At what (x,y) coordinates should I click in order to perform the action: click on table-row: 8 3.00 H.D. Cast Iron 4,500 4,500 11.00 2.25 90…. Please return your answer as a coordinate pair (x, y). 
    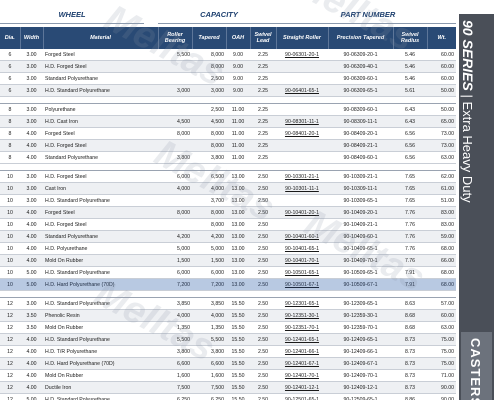
    Looking at the image, I should click on (228, 121).